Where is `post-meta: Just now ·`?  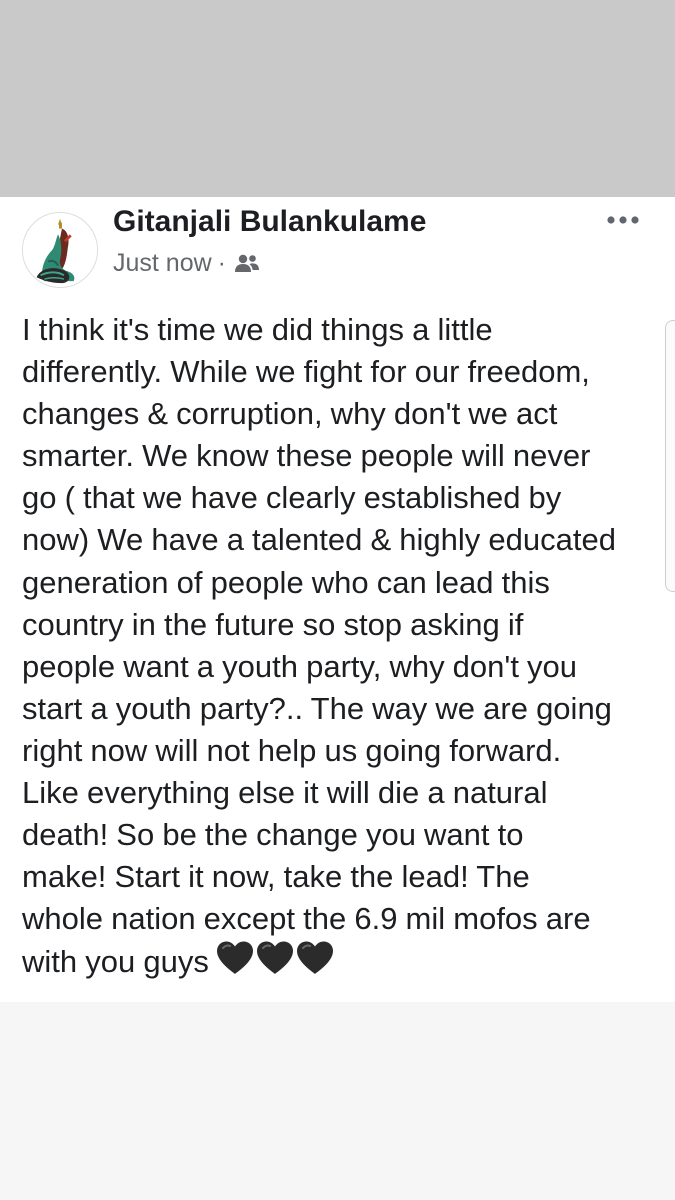
post-meta: Just now · is located at coordinates (186, 263).